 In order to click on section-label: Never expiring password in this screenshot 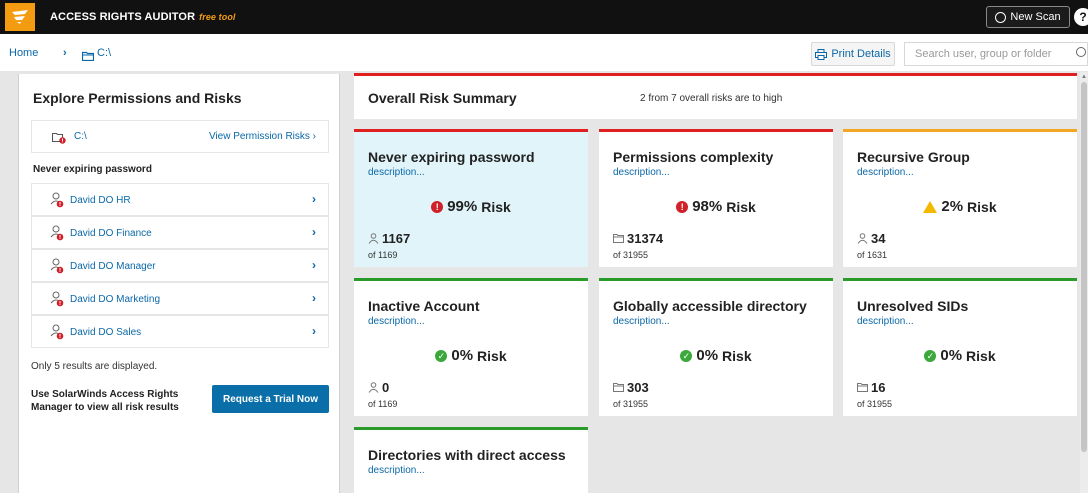, I will do `click(92, 169)`.